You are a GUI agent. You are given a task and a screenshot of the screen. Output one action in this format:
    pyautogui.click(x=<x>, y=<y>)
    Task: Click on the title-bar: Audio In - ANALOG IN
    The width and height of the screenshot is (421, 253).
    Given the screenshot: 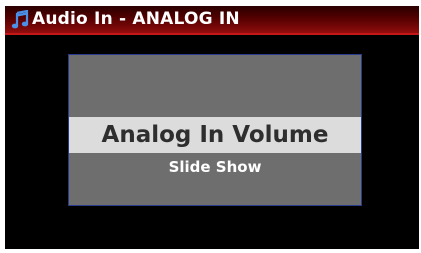 What is the action you would take?
    pyautogui.click(x=212, y=20)
    